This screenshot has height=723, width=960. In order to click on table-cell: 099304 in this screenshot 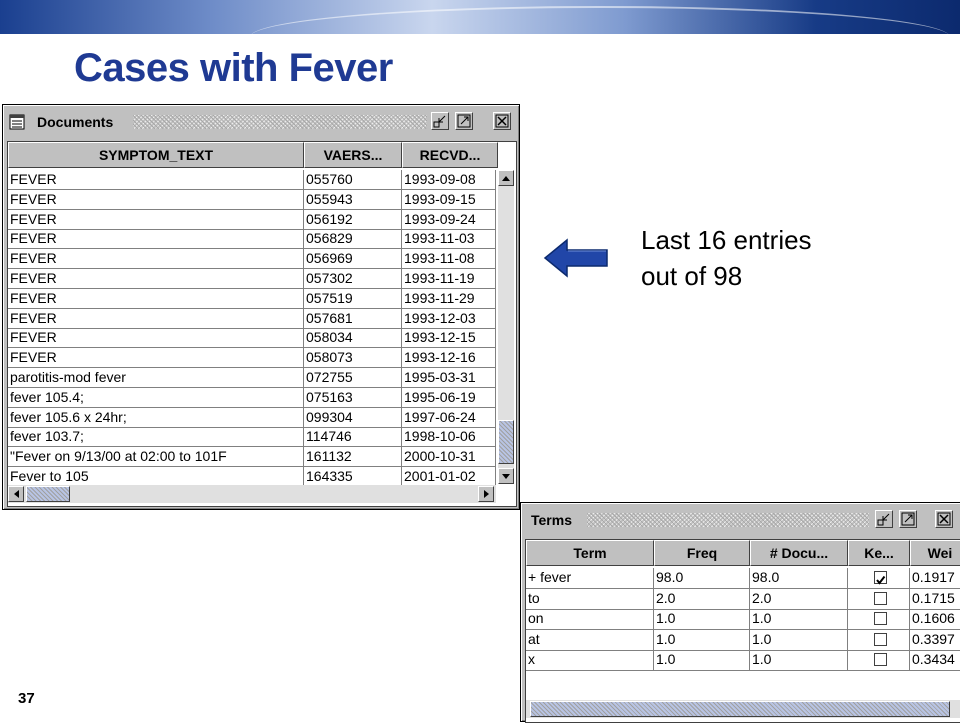, I will do `click(353, 417)`.